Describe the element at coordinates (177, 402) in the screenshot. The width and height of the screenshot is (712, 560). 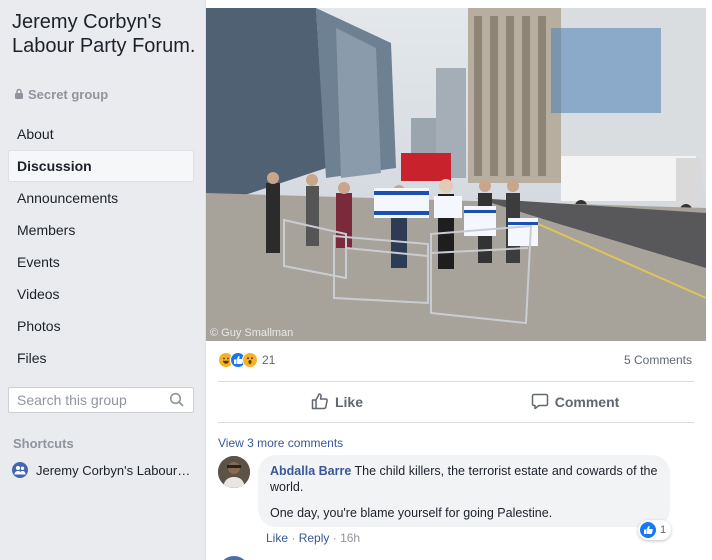
I see `search-icon` at that location.